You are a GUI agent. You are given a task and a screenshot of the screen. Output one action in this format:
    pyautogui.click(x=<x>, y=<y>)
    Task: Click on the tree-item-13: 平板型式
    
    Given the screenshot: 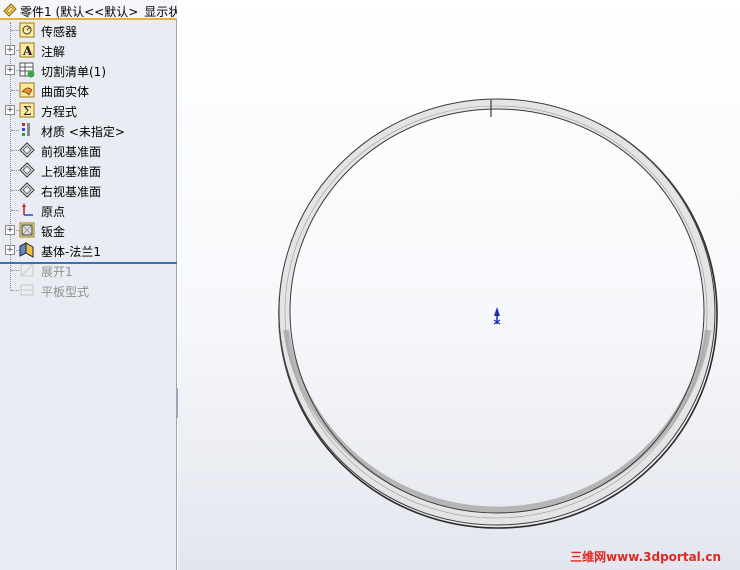 What is the action you would take?
    pyautogui.click(x=88, y=290)
    